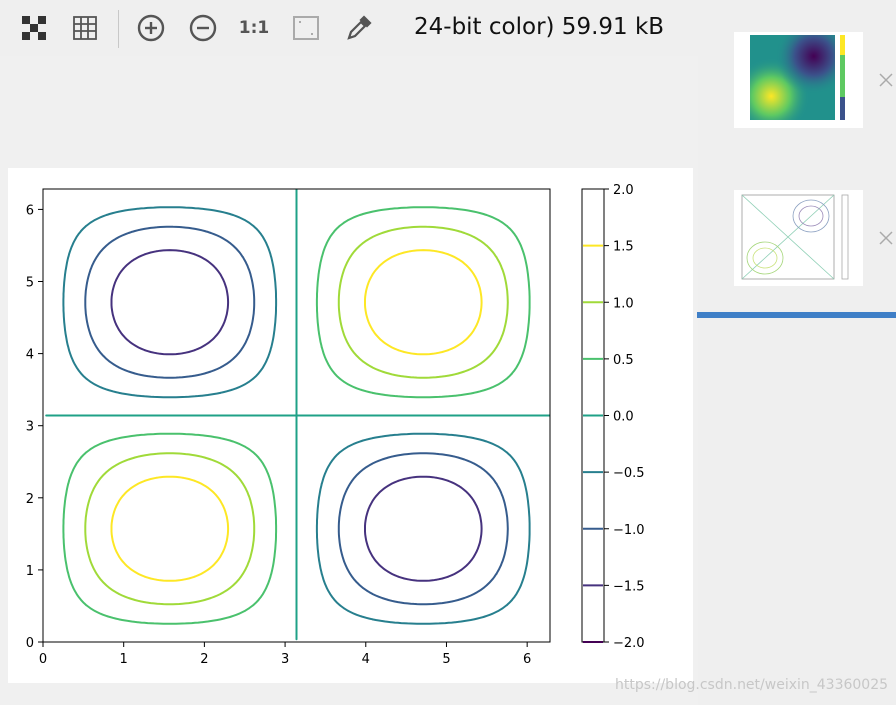  What do you see at coordinates (30, 210) in the screenshot?
I see `y-tick-label: 6` at bounding box center [30, 210].